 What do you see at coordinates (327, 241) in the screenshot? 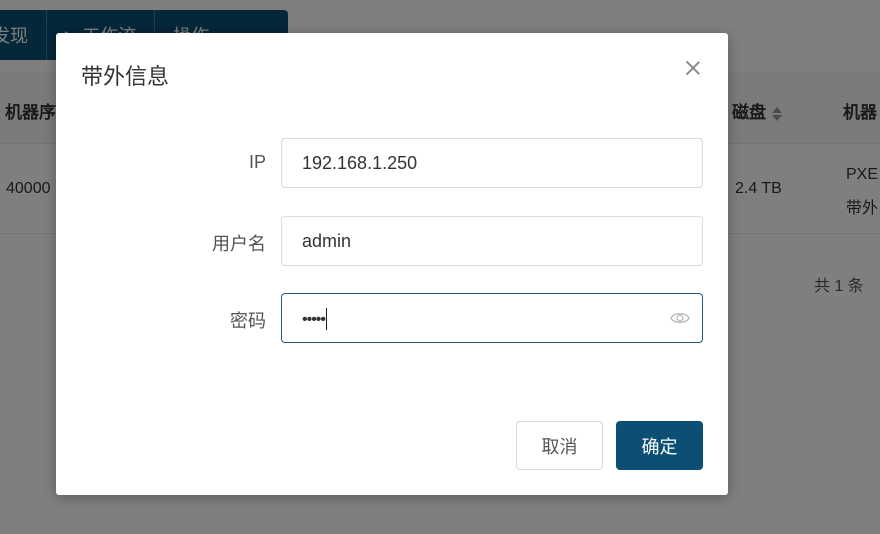
I see `username-value: admin` at bounding box center [327, 241].